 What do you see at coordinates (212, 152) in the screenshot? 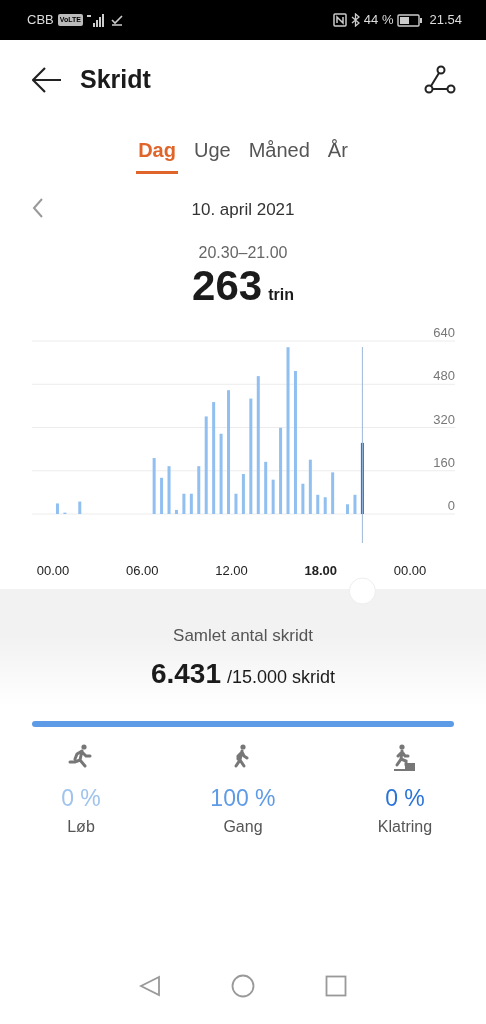
I see `period-tab: Uge` at bounding box center [212, 152].